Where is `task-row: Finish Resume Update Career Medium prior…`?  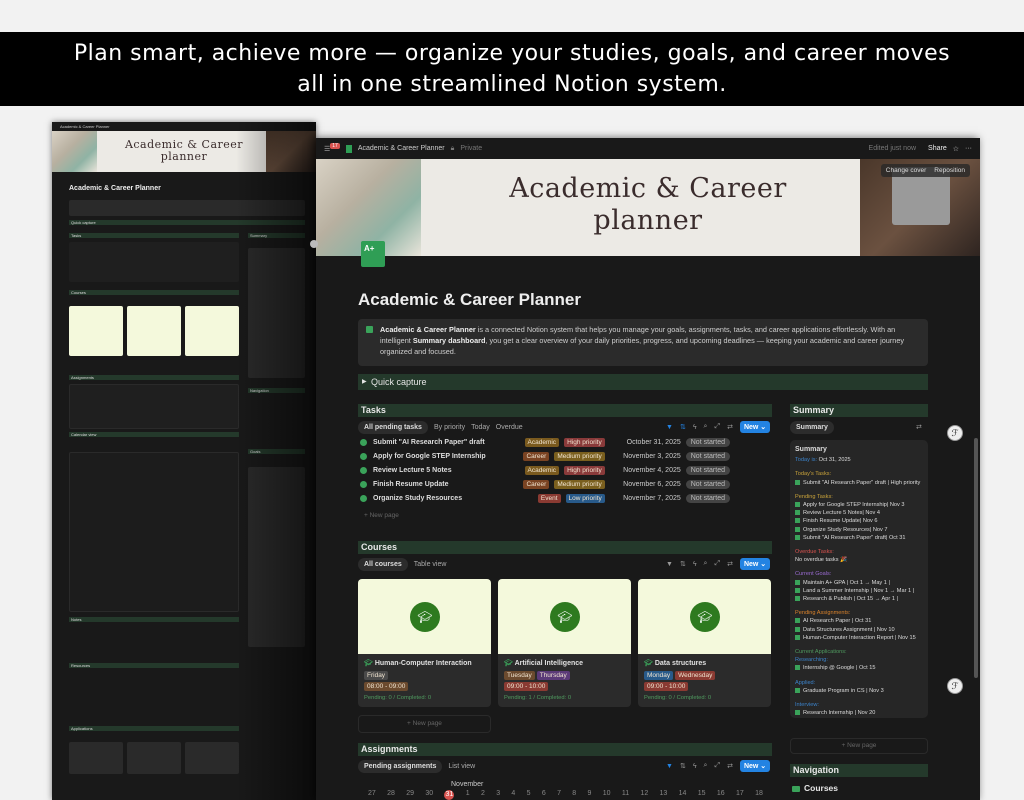
task-row: Finish Resume Update Career Medium prior… is located at coordinates (545, 484).